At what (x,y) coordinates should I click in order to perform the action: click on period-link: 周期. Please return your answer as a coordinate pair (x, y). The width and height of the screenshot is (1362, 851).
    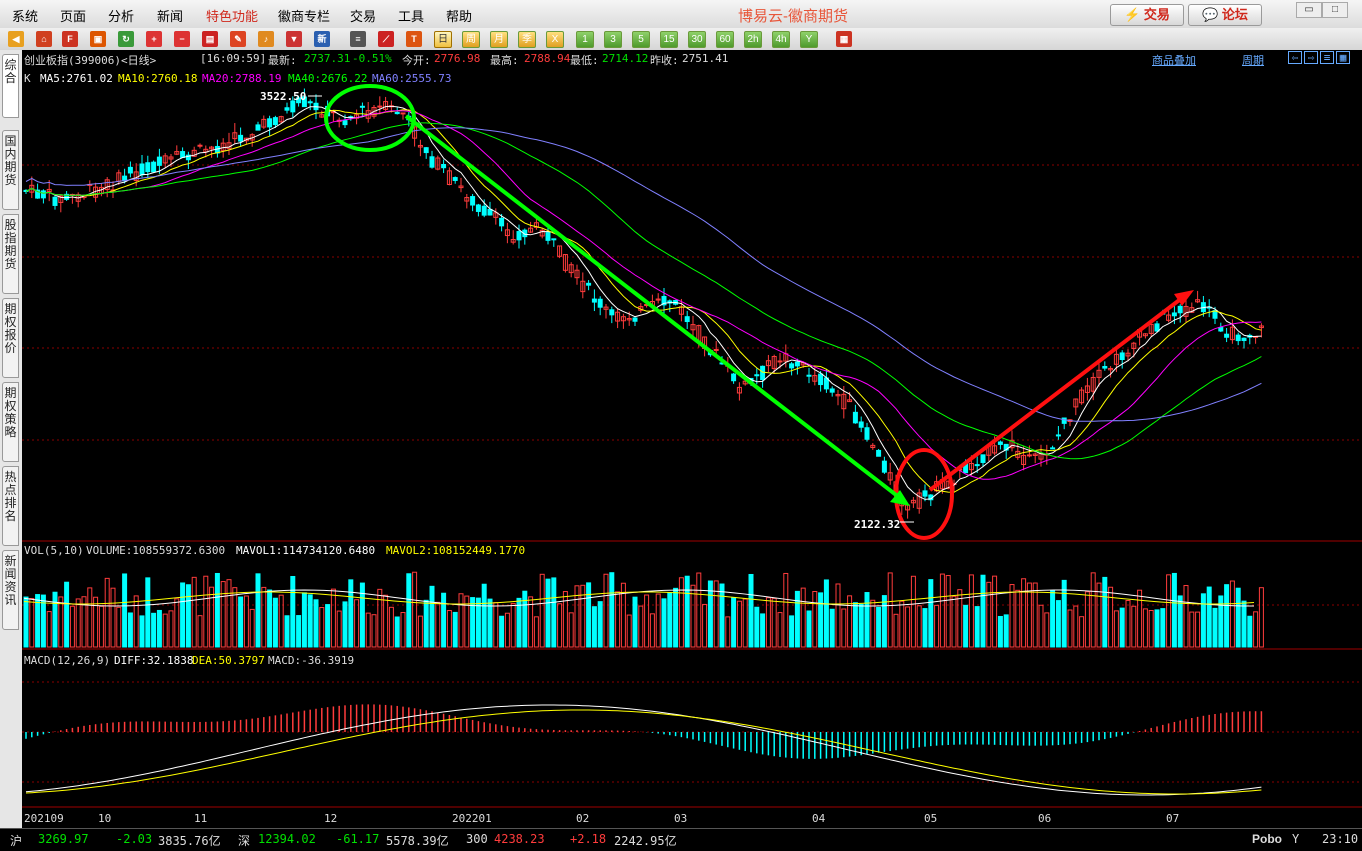
    Looking at the image, I should click on (1253, 60).